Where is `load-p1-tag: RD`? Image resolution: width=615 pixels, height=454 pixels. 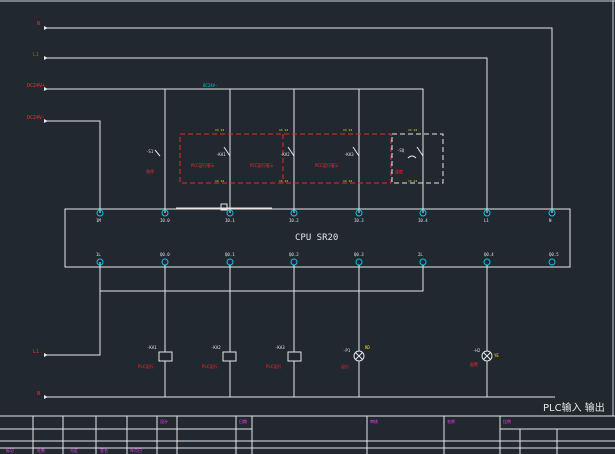
load-p1-tag: RD is located at coordinates (367, 347).